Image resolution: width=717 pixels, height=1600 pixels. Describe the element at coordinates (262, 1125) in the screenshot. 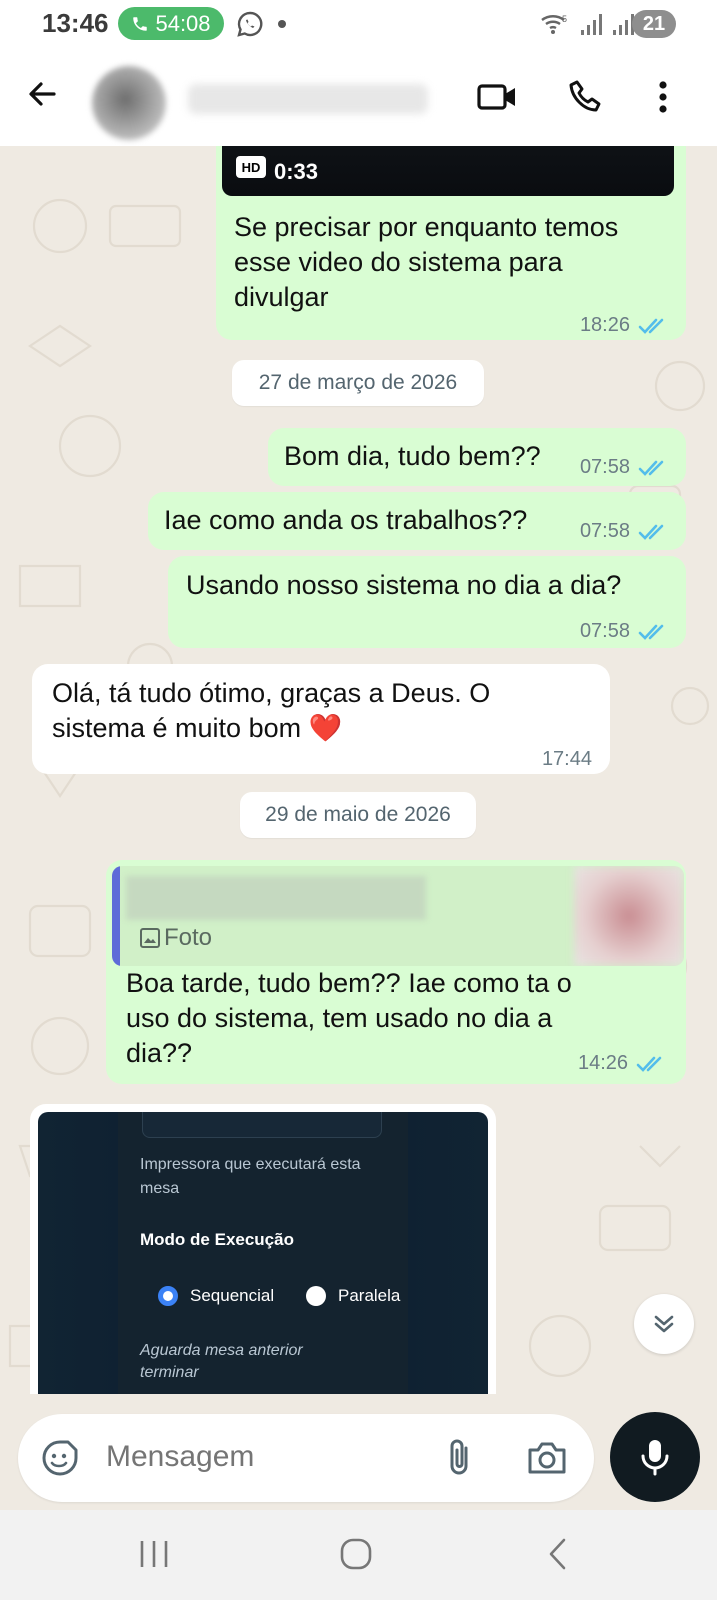

I see `image-select-box` at that location.